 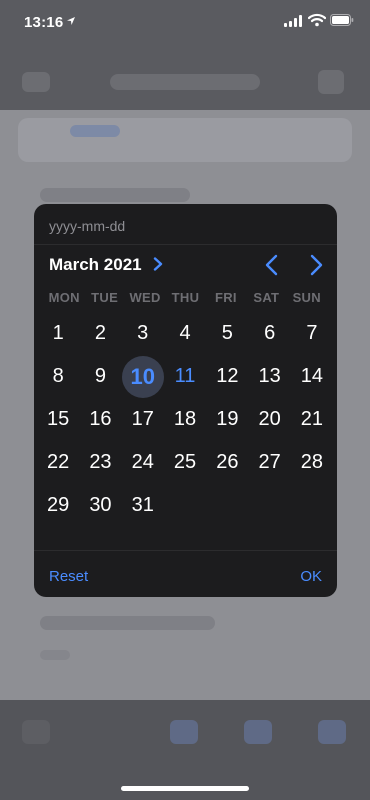 I want to click on calendar-day: 4, so click(x=185, y=333).